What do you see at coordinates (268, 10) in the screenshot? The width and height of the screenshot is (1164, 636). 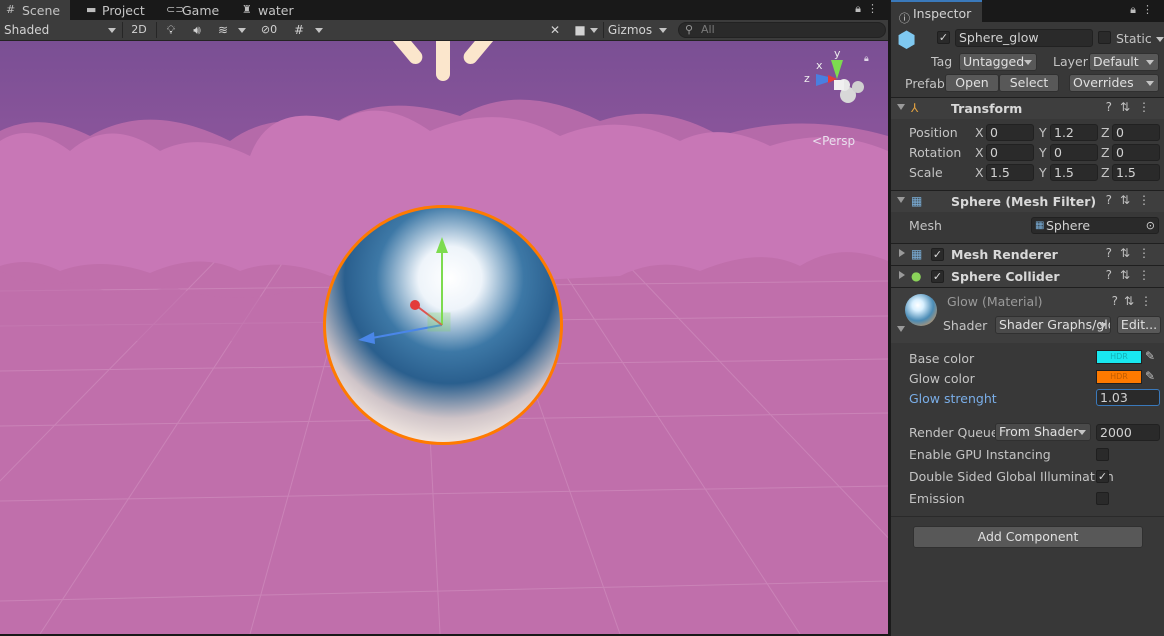 I see `tab-water: ♜ water` at bounding box center [268, 10].